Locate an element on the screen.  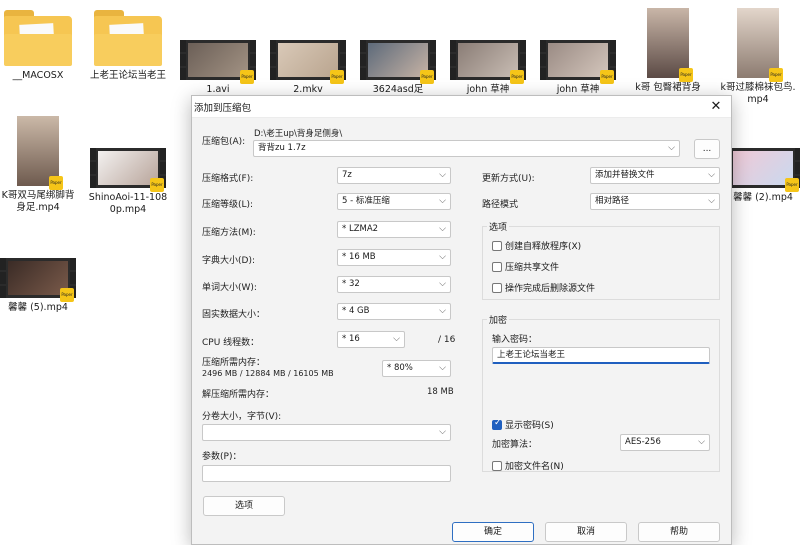
show-password-label: 显示密码(S) is located at coordinates (529, 426).